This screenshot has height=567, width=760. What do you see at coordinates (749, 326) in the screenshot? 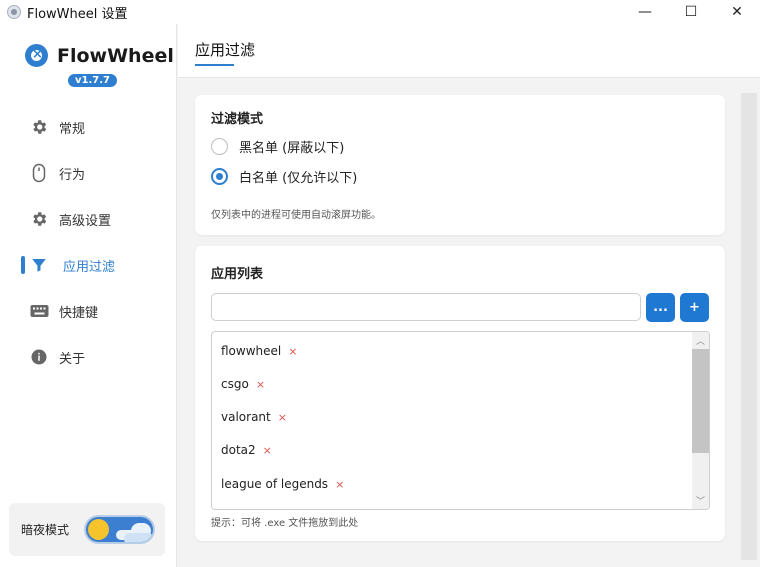
I see `main-scrollbar` at bounding box center [749, 326].